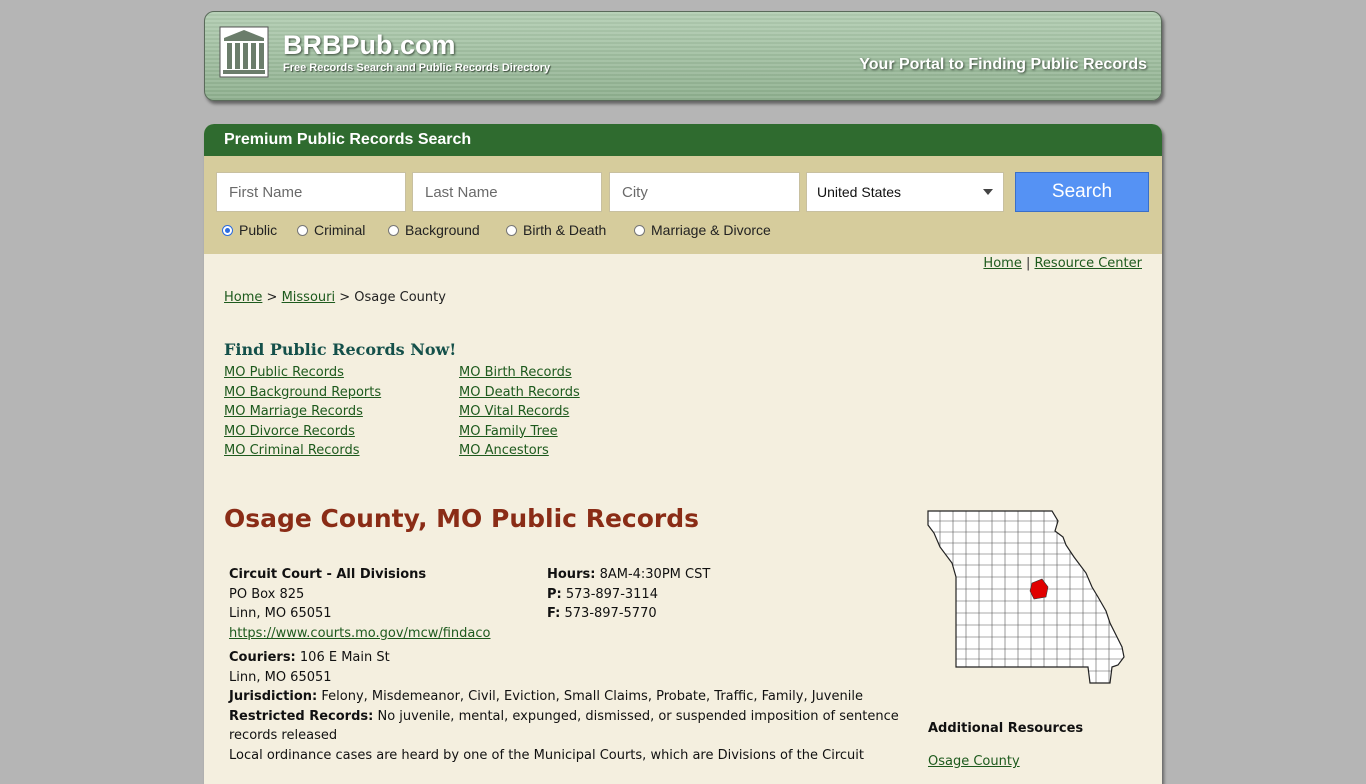  I want to click on last-name-input, so click(507, 192).